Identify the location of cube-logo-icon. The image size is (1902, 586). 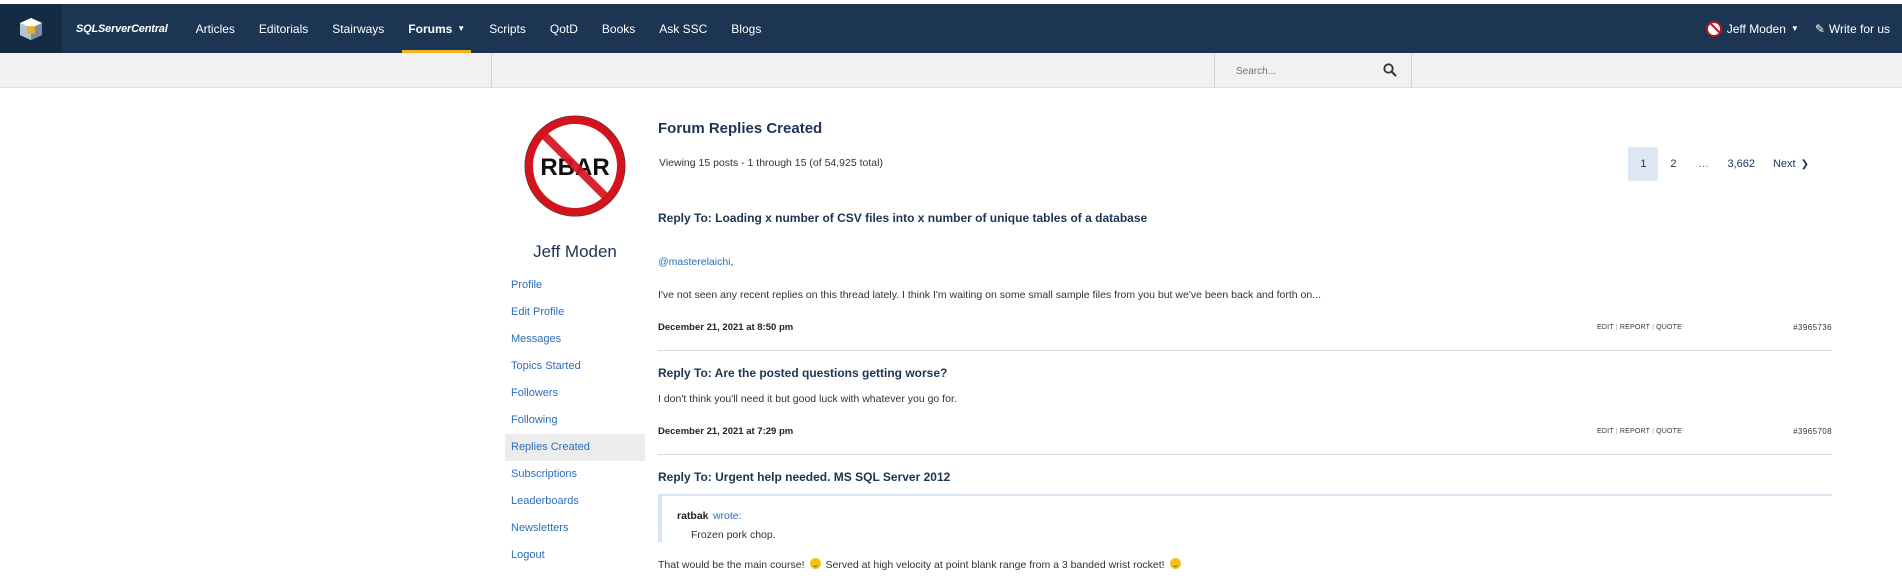
(31, 28).